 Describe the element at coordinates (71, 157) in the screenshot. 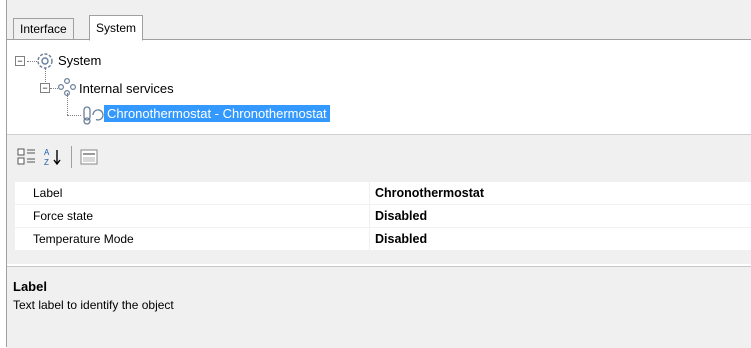

I see `toolbar-separator` at that location.